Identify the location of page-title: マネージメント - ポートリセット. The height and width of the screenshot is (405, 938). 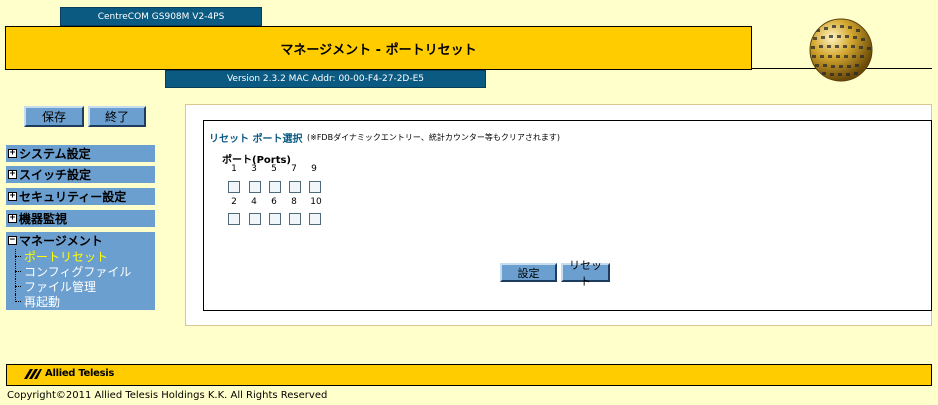
(378, 48).